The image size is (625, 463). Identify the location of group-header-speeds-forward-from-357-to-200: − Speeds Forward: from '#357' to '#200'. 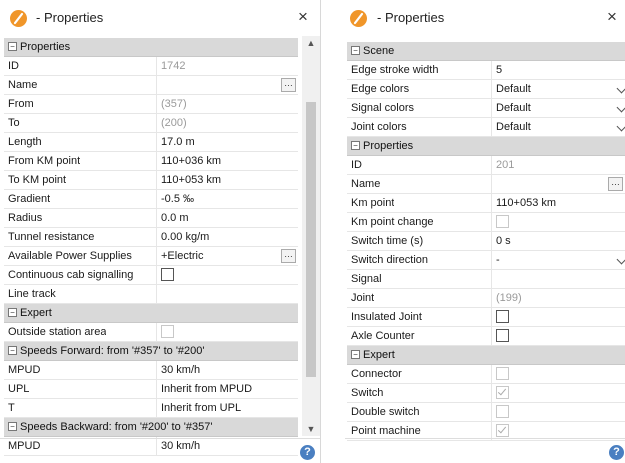
(151, 351).